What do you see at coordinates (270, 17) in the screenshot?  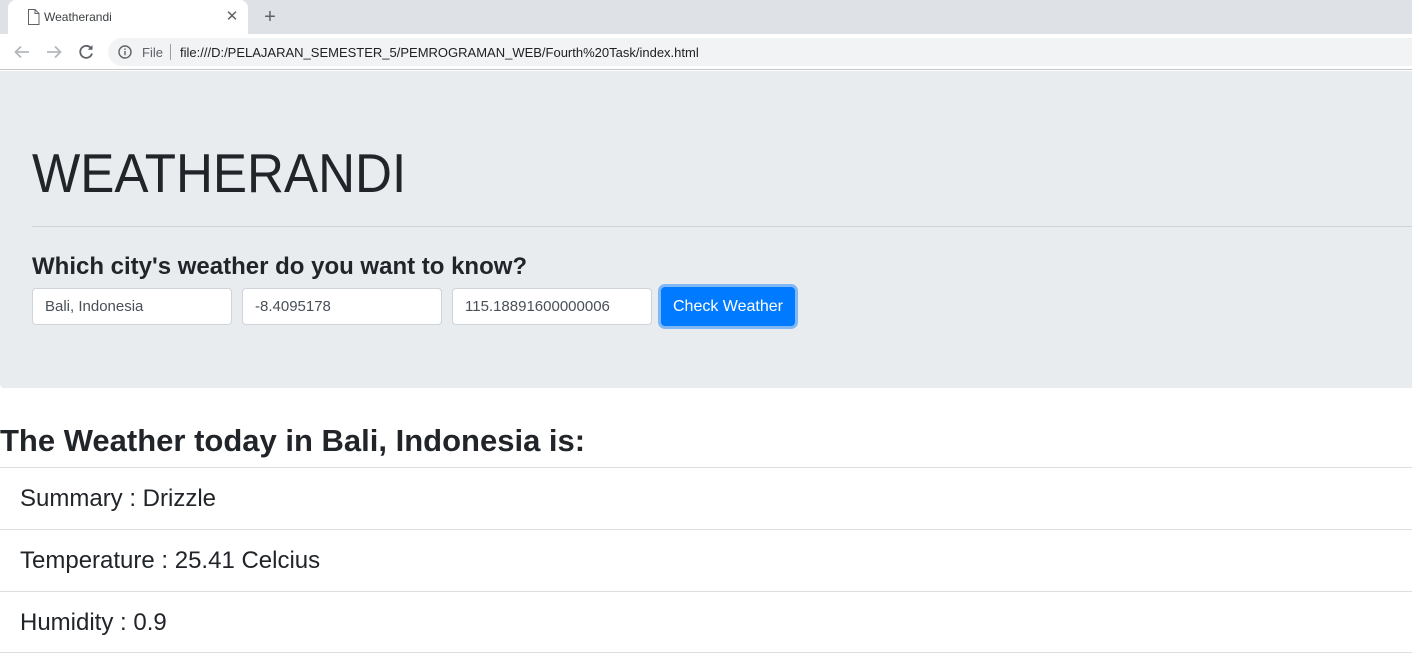 I see `plus-icon: +` at bounding box center [270, 17].